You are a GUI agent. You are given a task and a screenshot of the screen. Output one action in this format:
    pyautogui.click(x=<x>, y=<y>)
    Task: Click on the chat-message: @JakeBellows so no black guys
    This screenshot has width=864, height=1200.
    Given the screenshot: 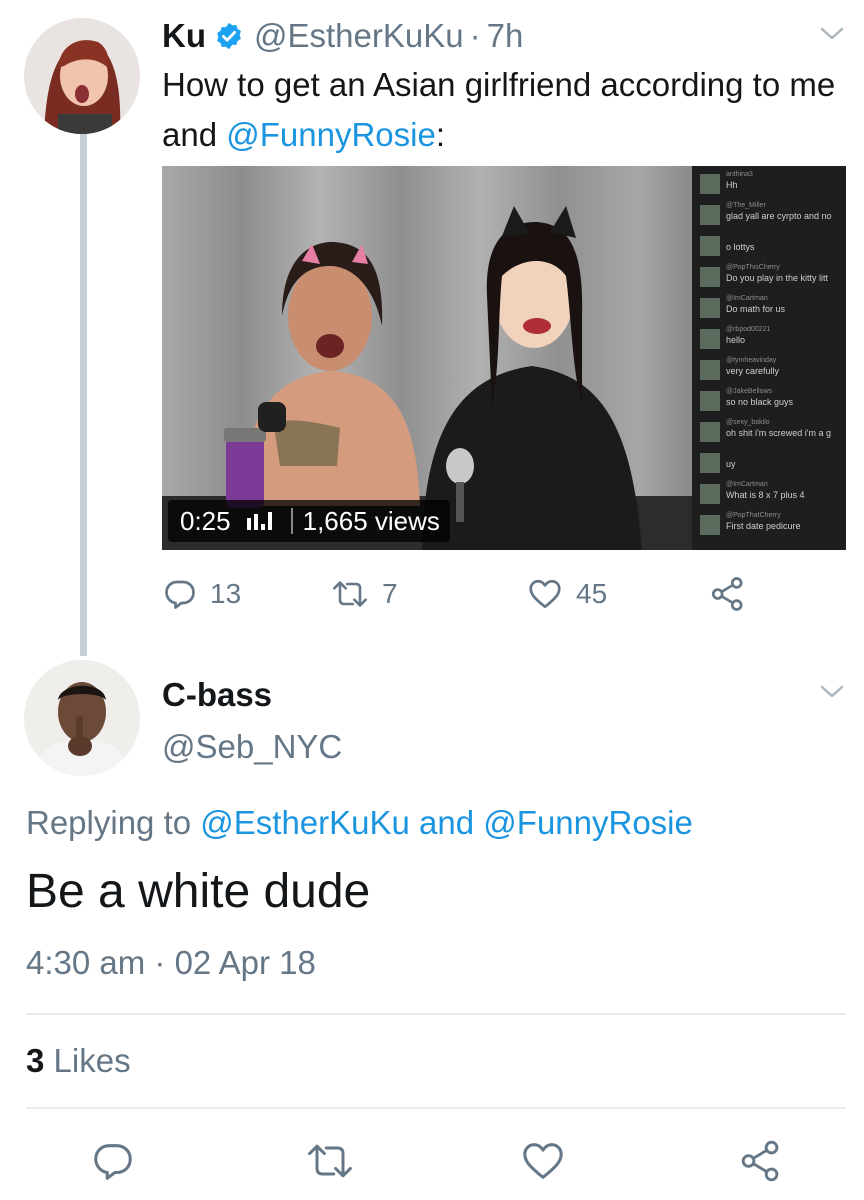 What is the action you would take?
    pyautogui.click(x=769, y=403)
    